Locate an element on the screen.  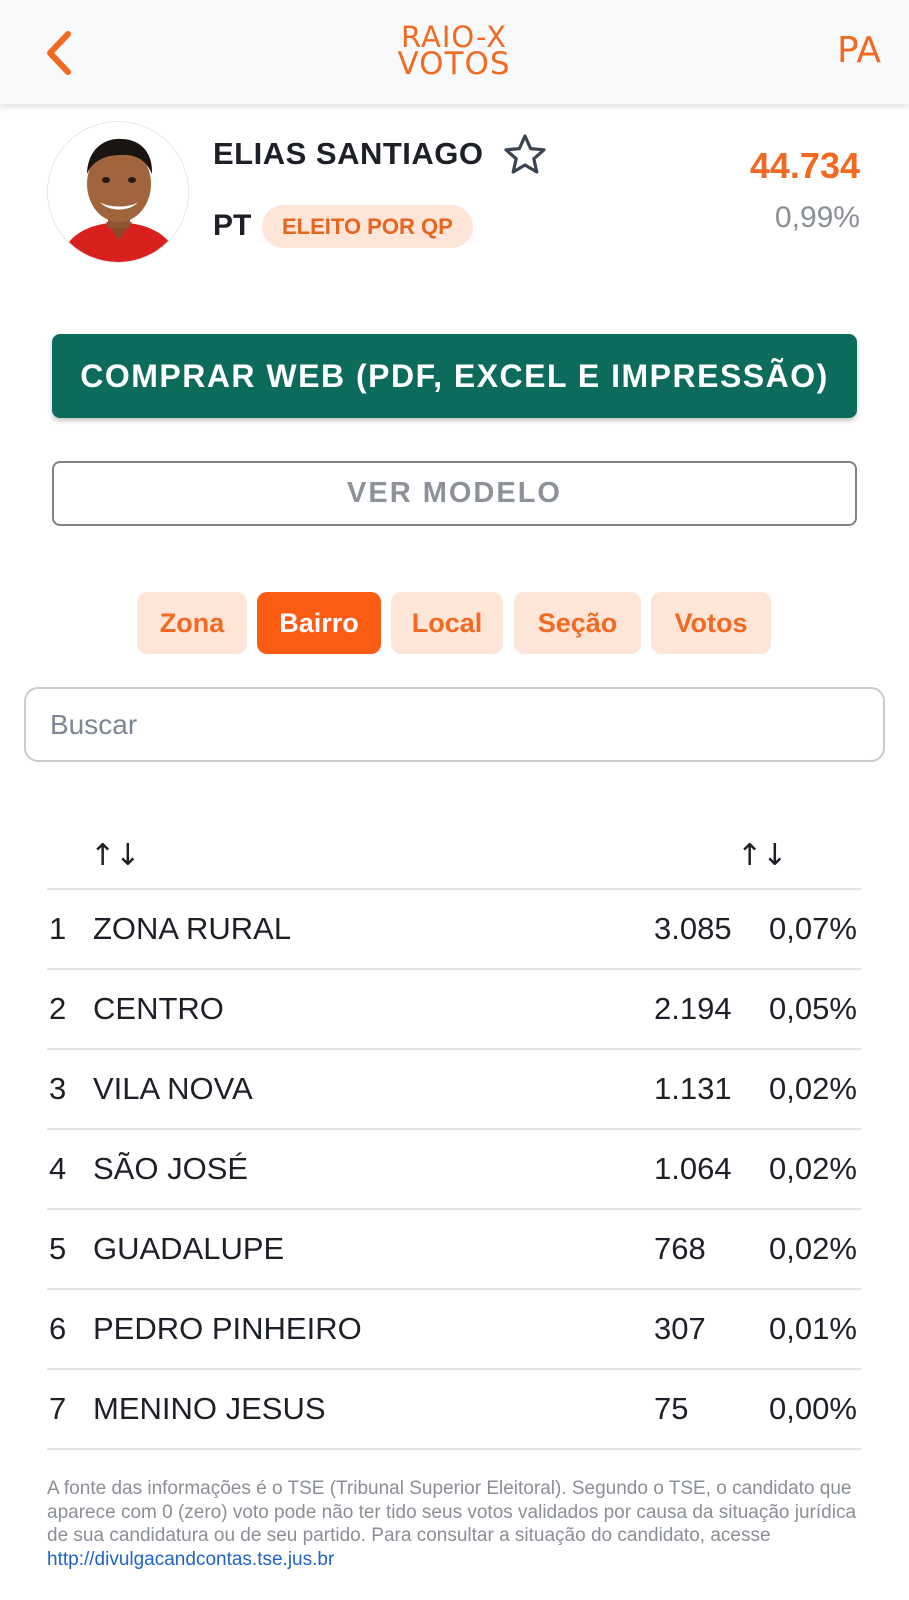
buy-web-button: COMPRAR WEB (PDF, EXCEL E IMPRESSÃO) is located at coordinates (454, 376).